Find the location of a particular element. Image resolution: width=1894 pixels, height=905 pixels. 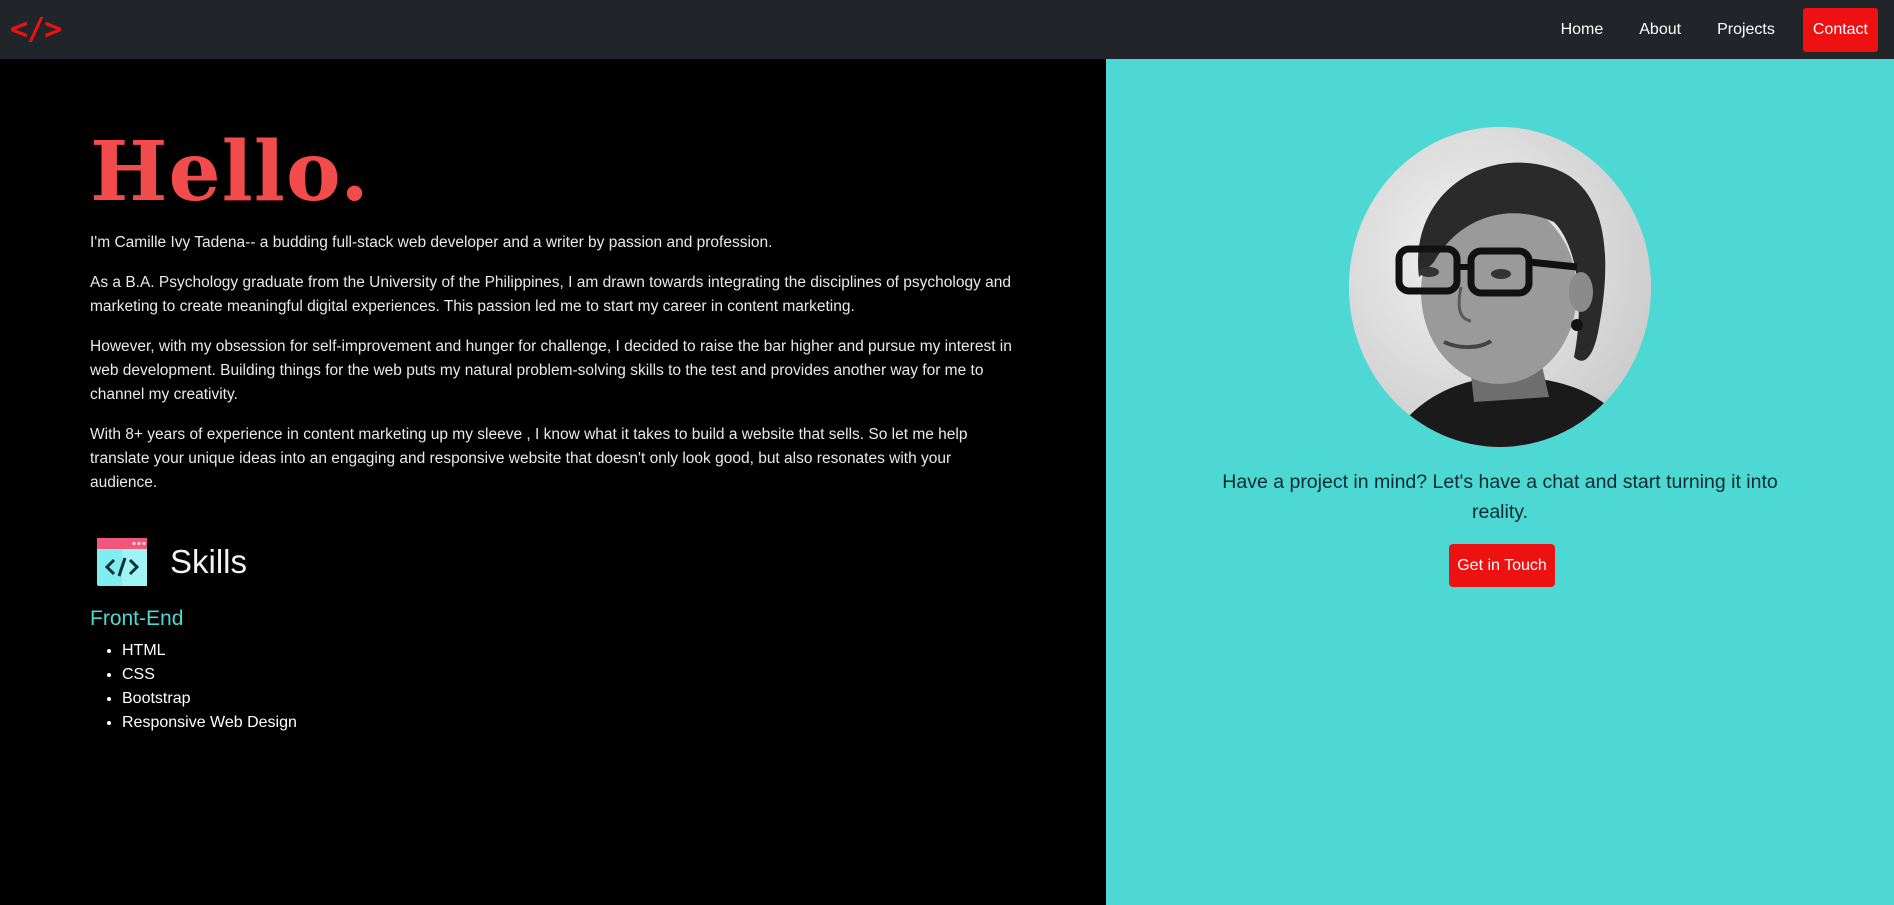

frontend-title: Front-End is located at coordinates (137, 618).